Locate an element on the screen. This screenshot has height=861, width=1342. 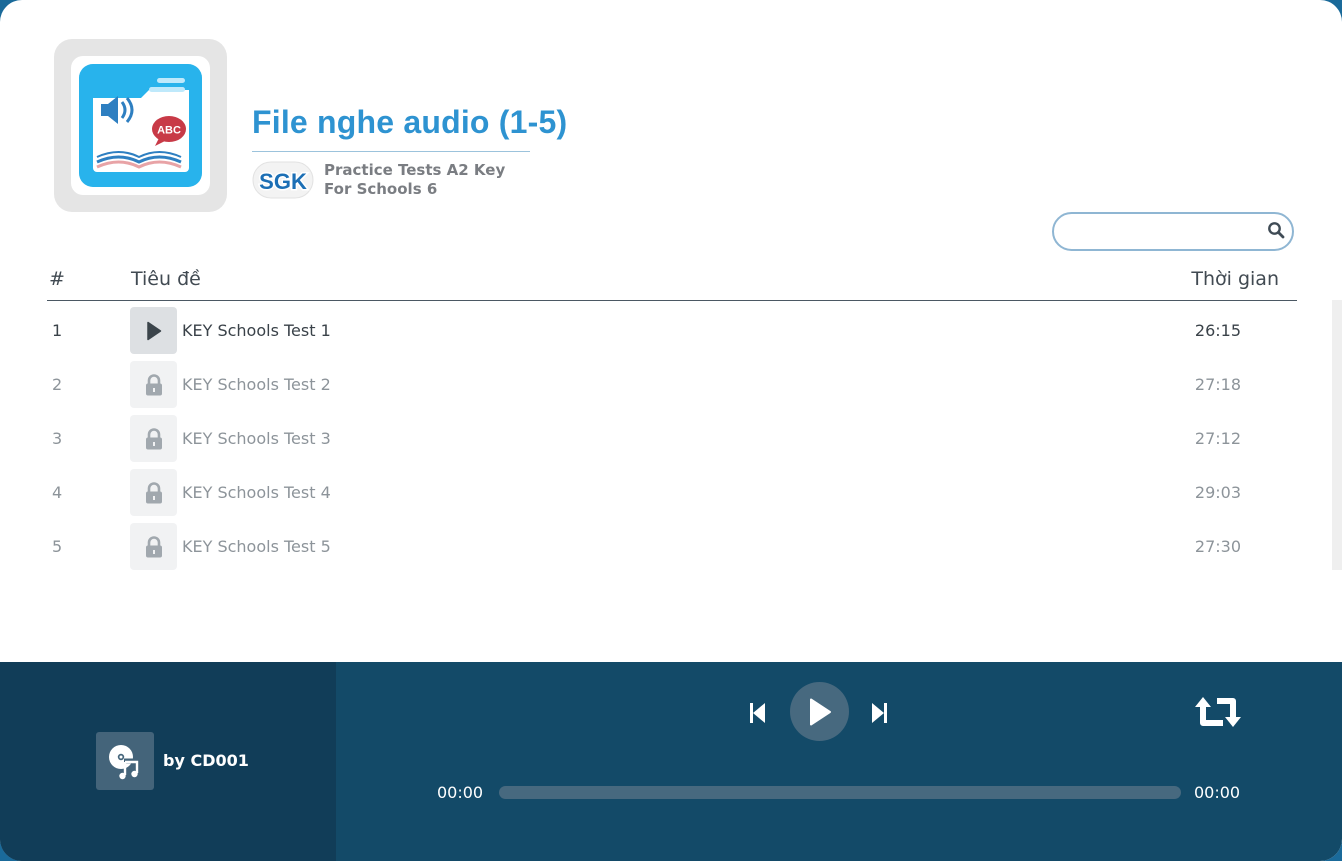
track-number: 4 is located at coordinates (57, 492).